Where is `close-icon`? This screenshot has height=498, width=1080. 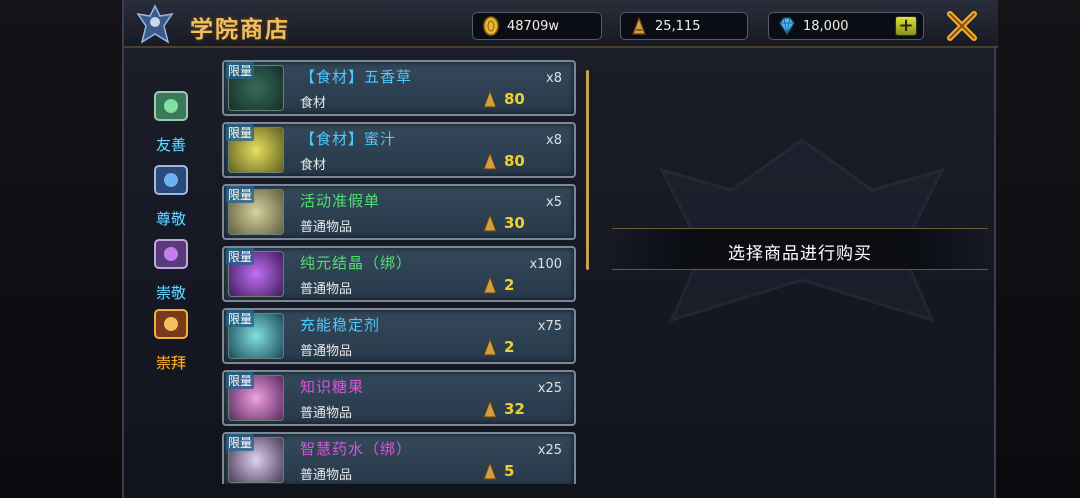
close-icon is located at coordinates (962, 26).